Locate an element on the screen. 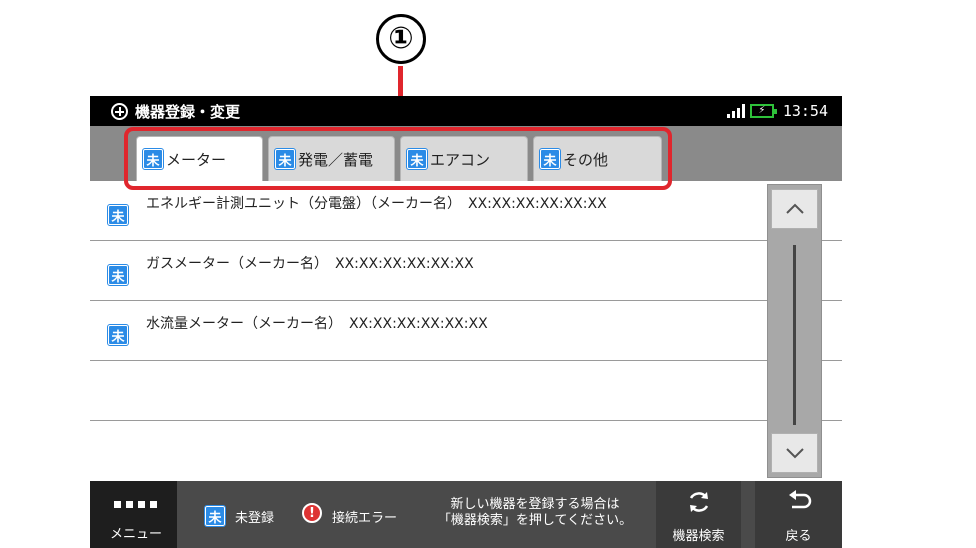 Image resolution: width=976 pixels, height=548 pixels. error-icon: ! is located at coordinates (312, 513).